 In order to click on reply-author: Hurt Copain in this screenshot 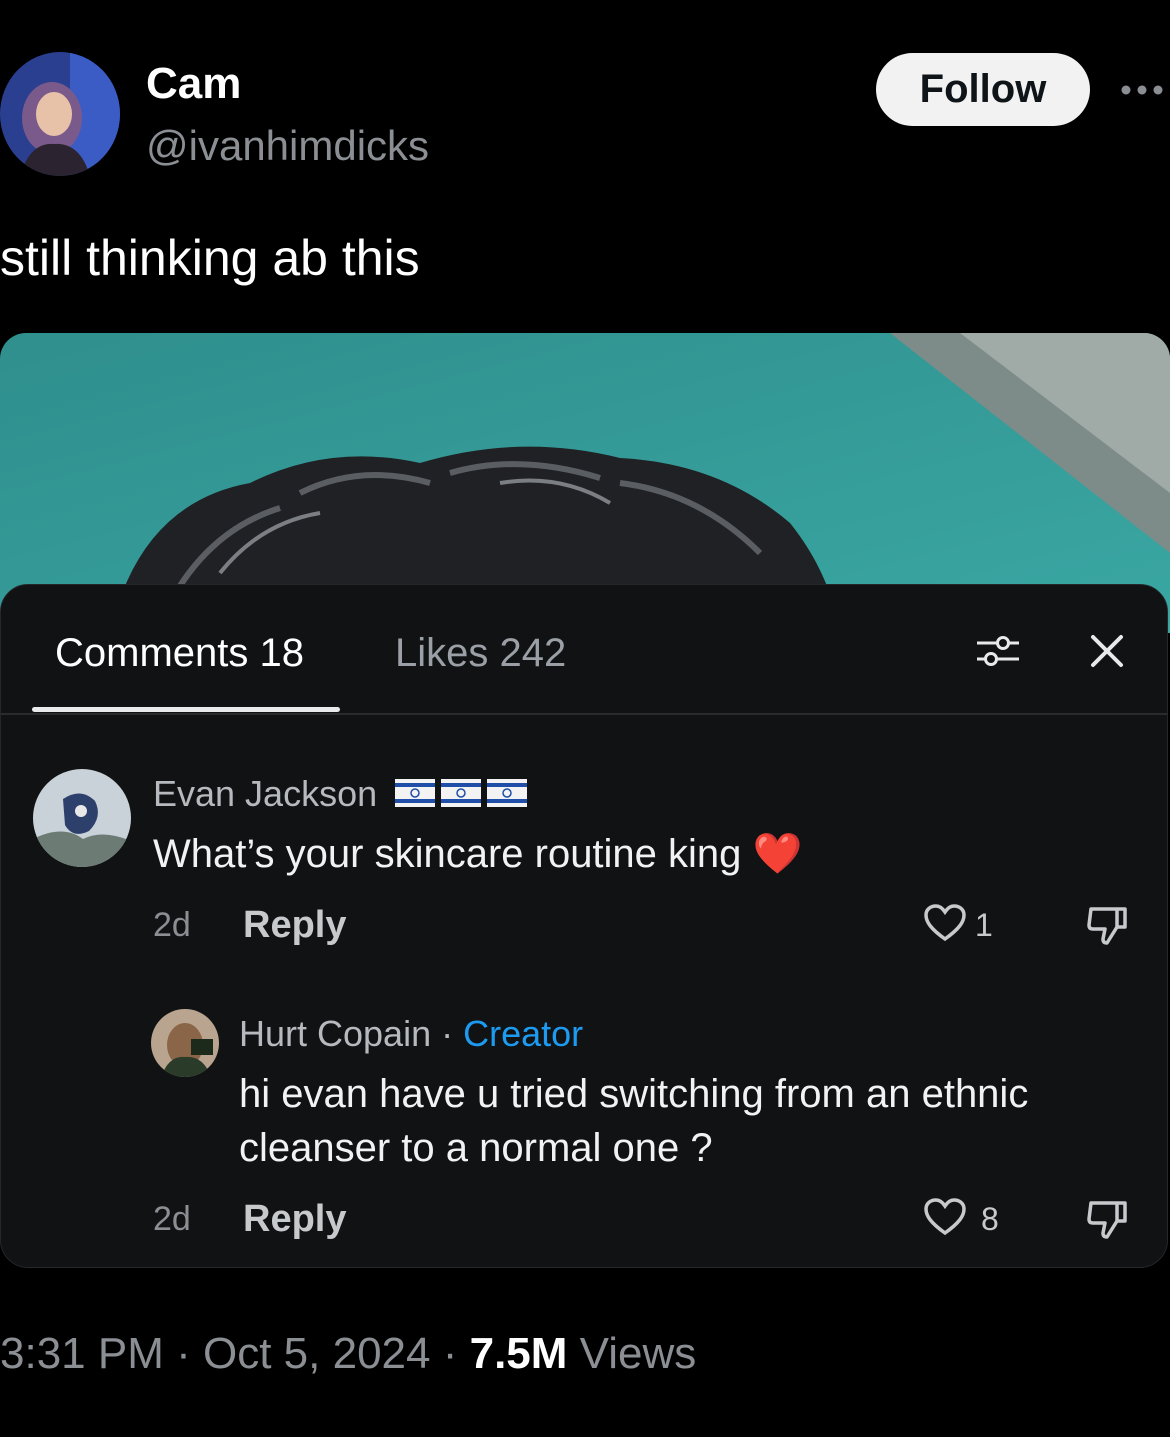, I will do `click(335, 1033)`.